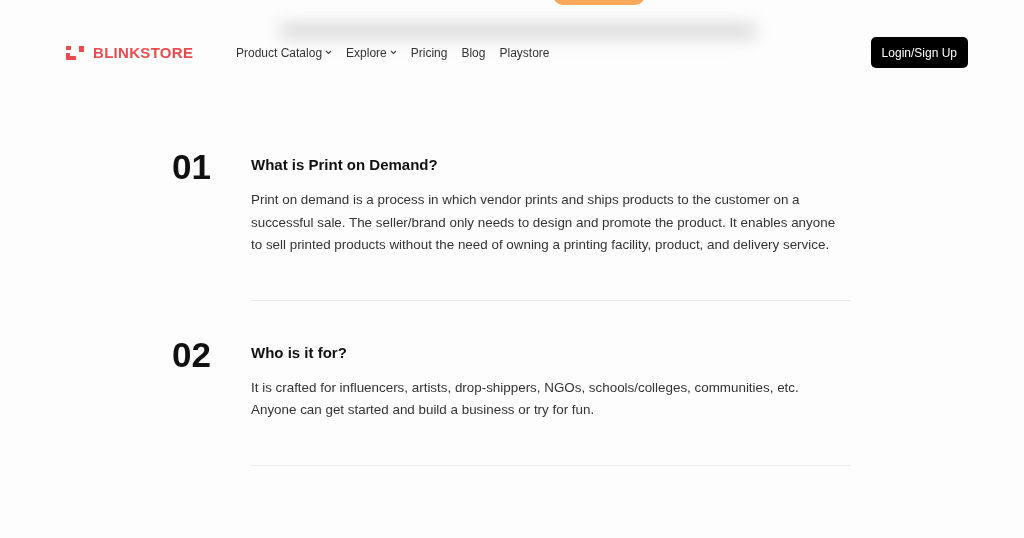 The image size is (1024, 538). Describe the element at coordinates (76, 52) in the screenshot. I see `logo-icon` at that location.